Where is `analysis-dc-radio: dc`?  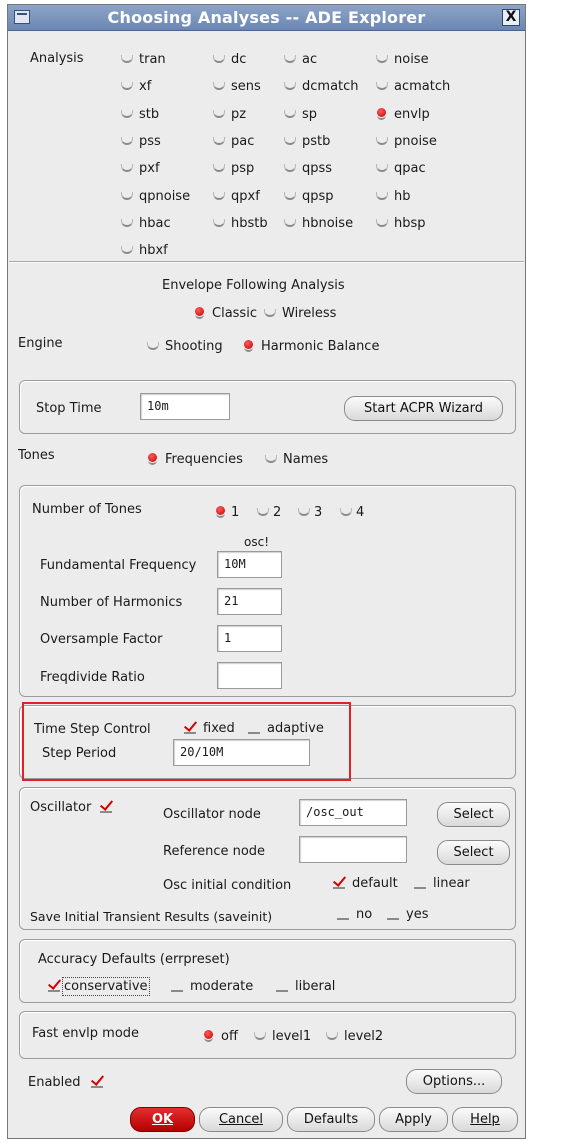
analysis-dc-radio: dc is located at coordinates (229, 59).